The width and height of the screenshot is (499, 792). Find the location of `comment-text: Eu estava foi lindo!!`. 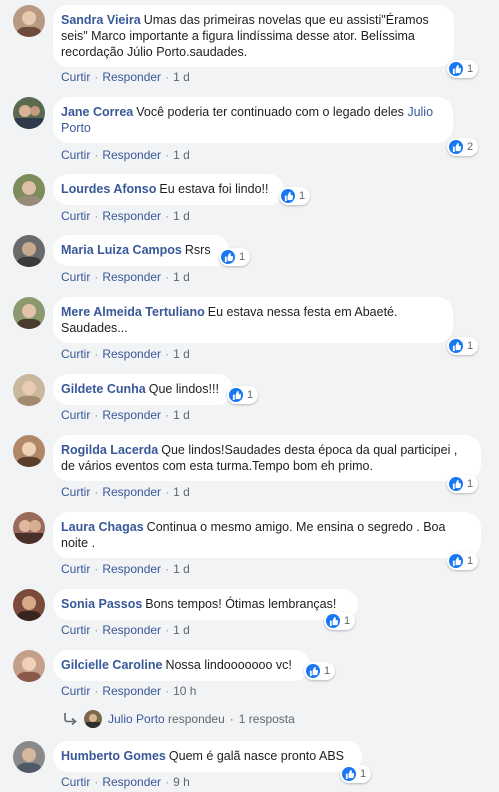

comment-text: Eu estava foi lindo!! is located at coordinates (214, 189).